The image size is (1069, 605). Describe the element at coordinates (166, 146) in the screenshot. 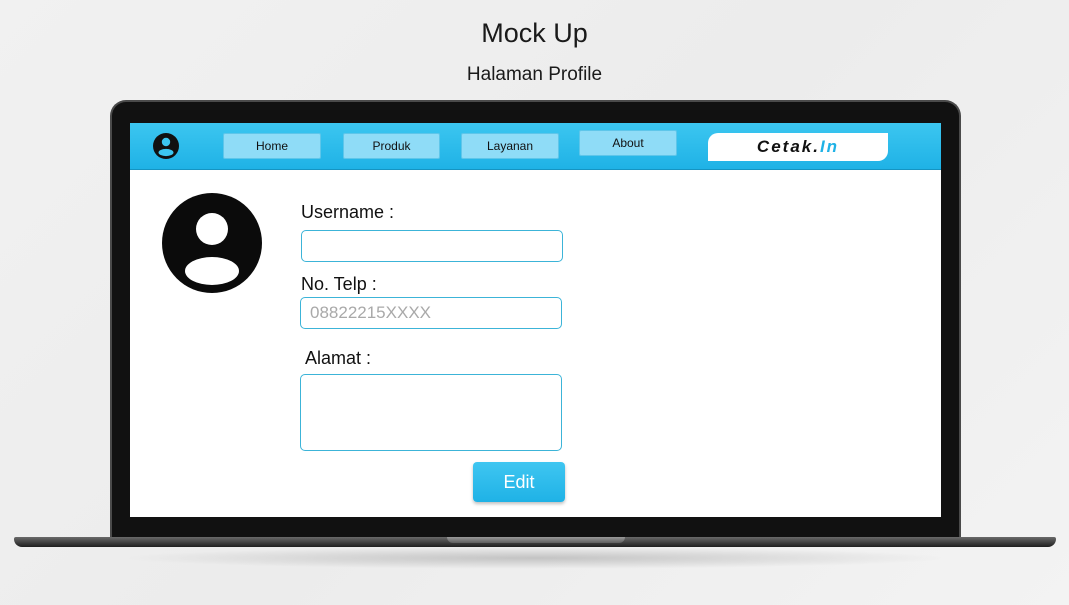

I see `user-circle-icon` at that location.